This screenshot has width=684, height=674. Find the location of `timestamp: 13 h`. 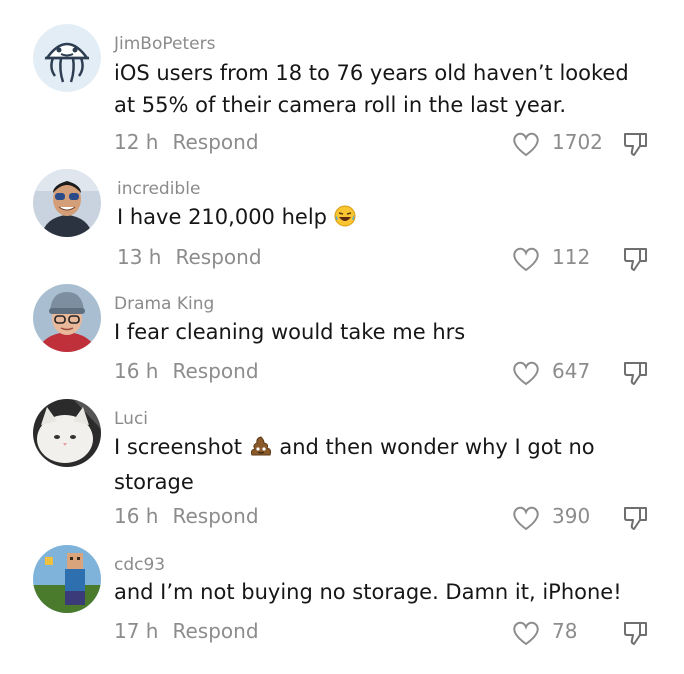

timestamp: 13 h is located at coordinates (139, 257).